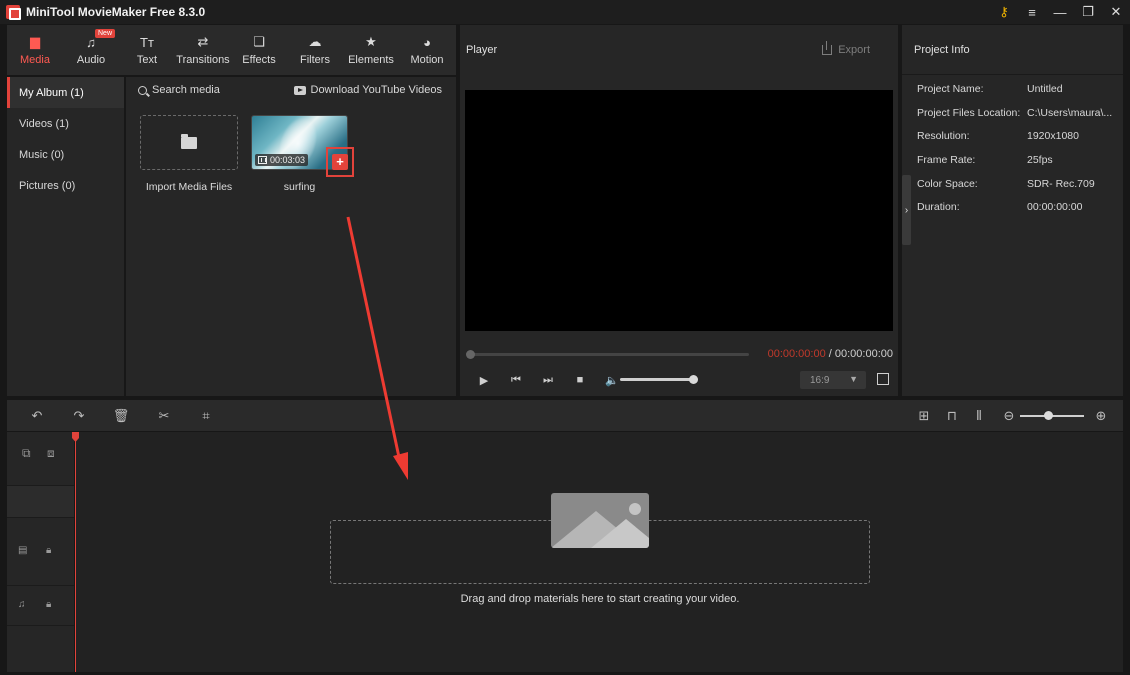 The image size is (1130, 675). I want to click on magnet-icon: ⊓, so click(952, 415).